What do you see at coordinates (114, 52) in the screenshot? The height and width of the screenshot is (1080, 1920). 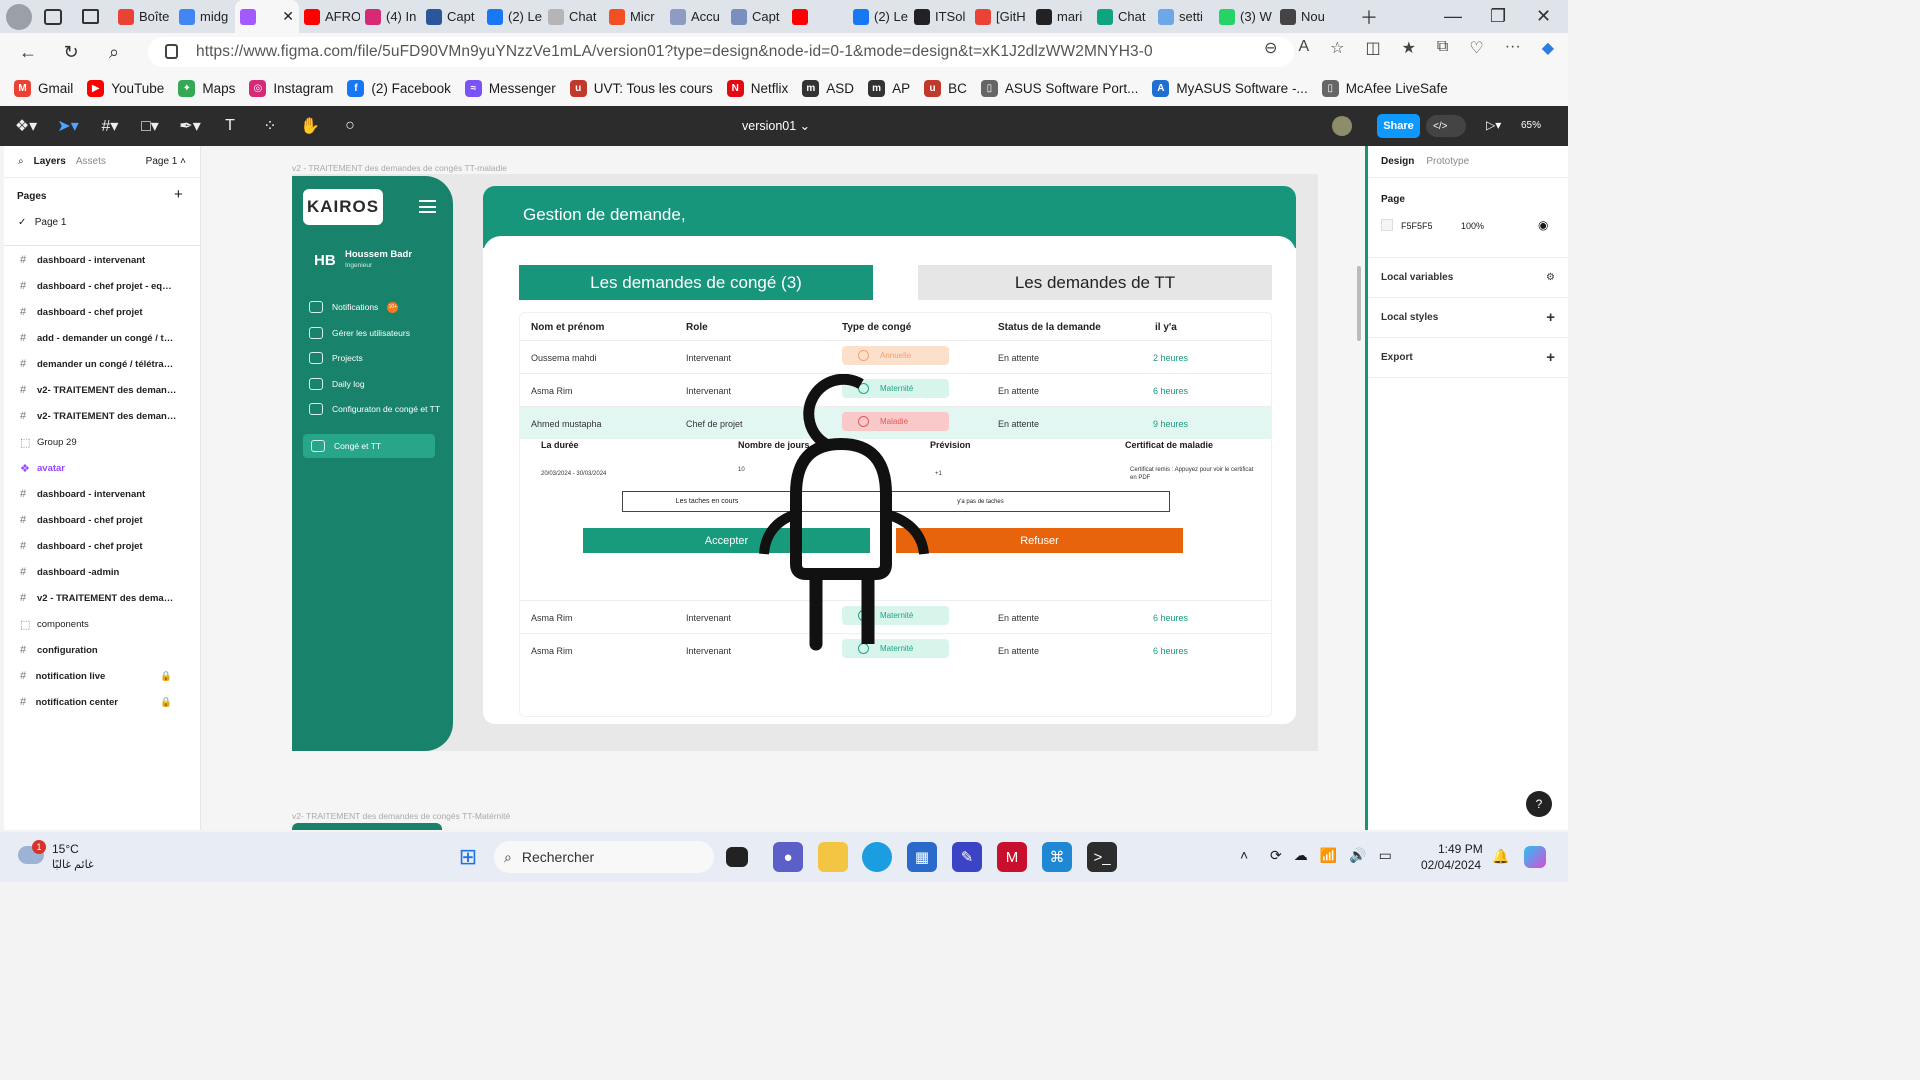 I see `search-icon: ⌕` at bounding box center [114, 52].